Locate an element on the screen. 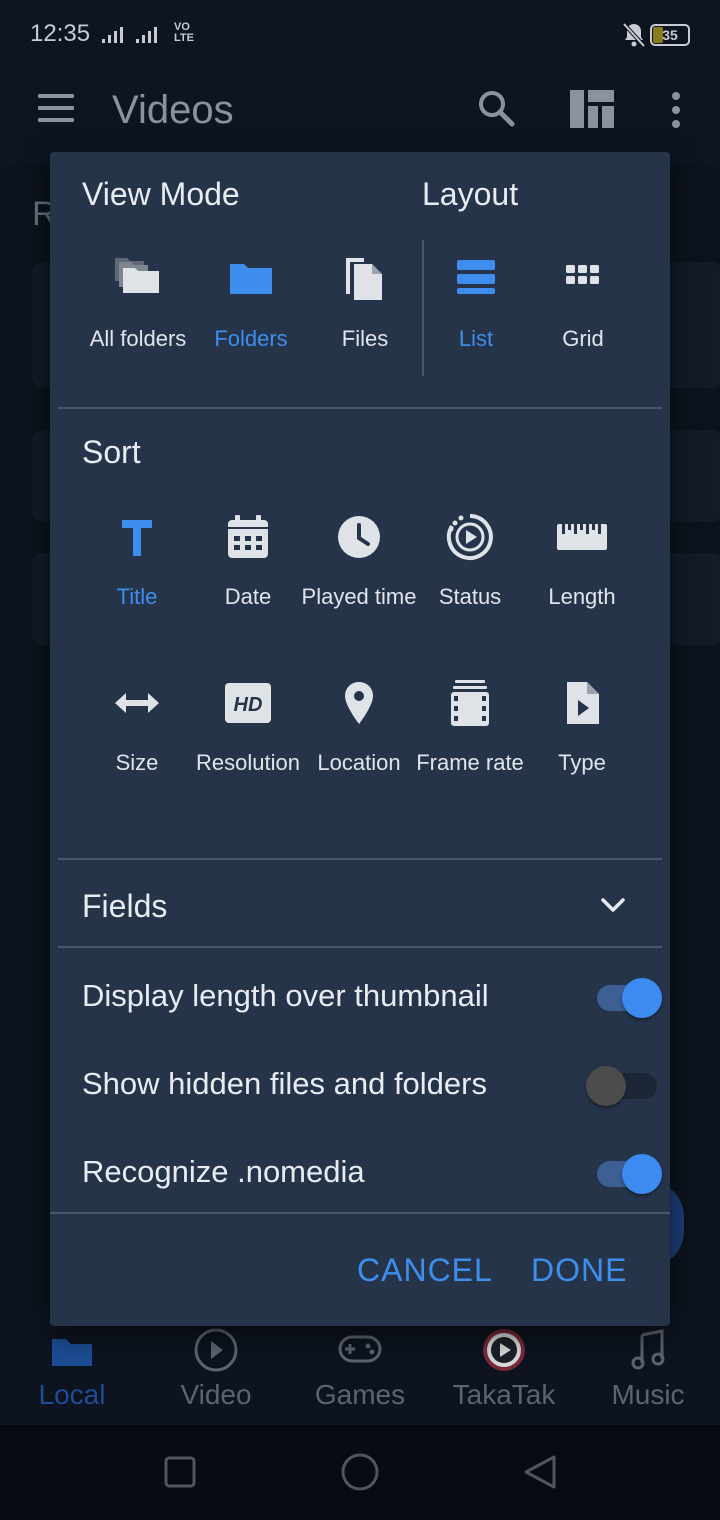 The width and height of the screenshot is (720, 1520). sort-played-time-option: Played time is located at coordinates (359, 561).